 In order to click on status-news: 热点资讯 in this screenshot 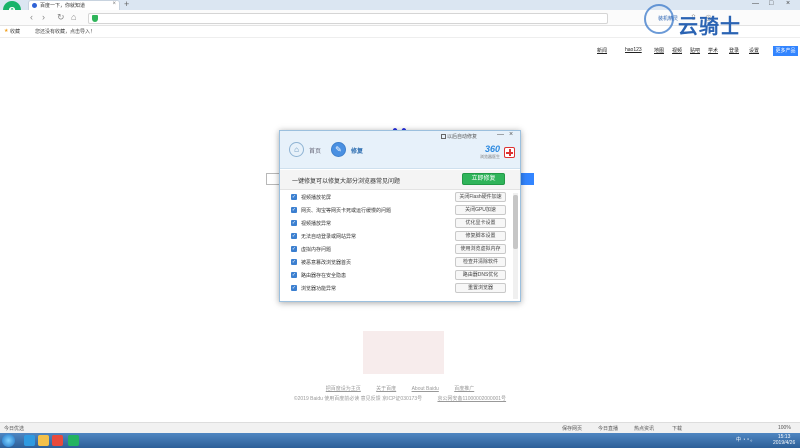, I will do `click(644, 428)`.